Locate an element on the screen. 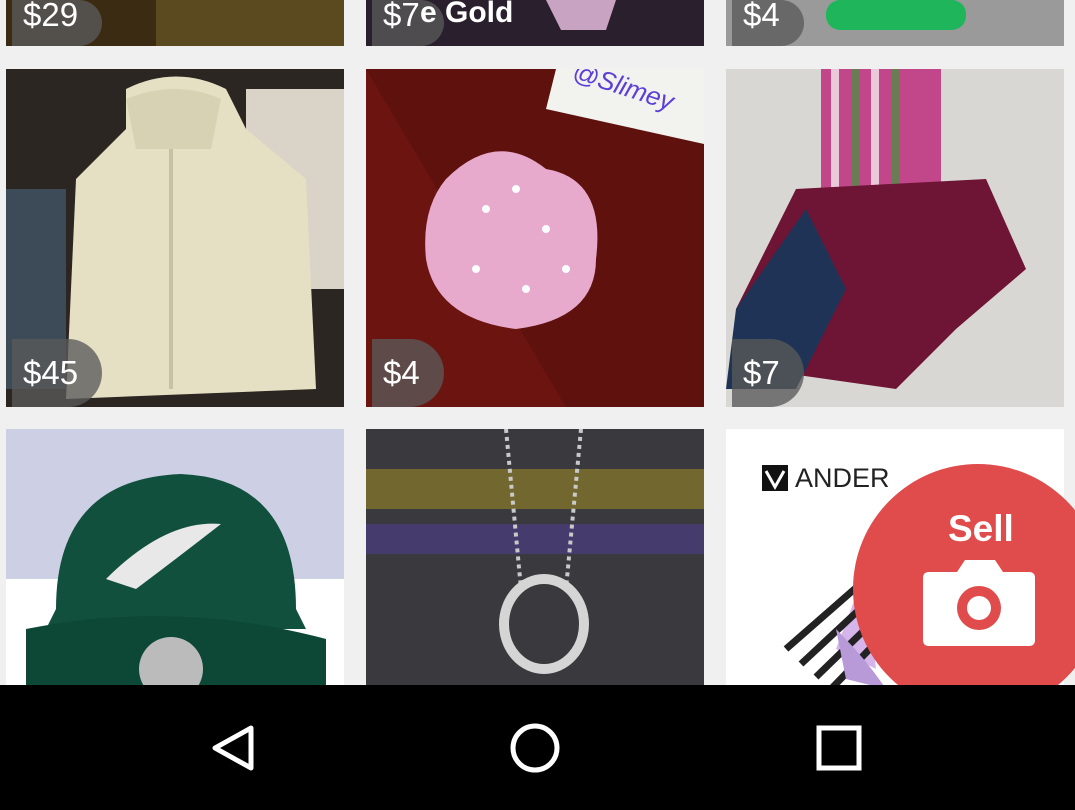  home-icon is located at coordinates (535, 748).